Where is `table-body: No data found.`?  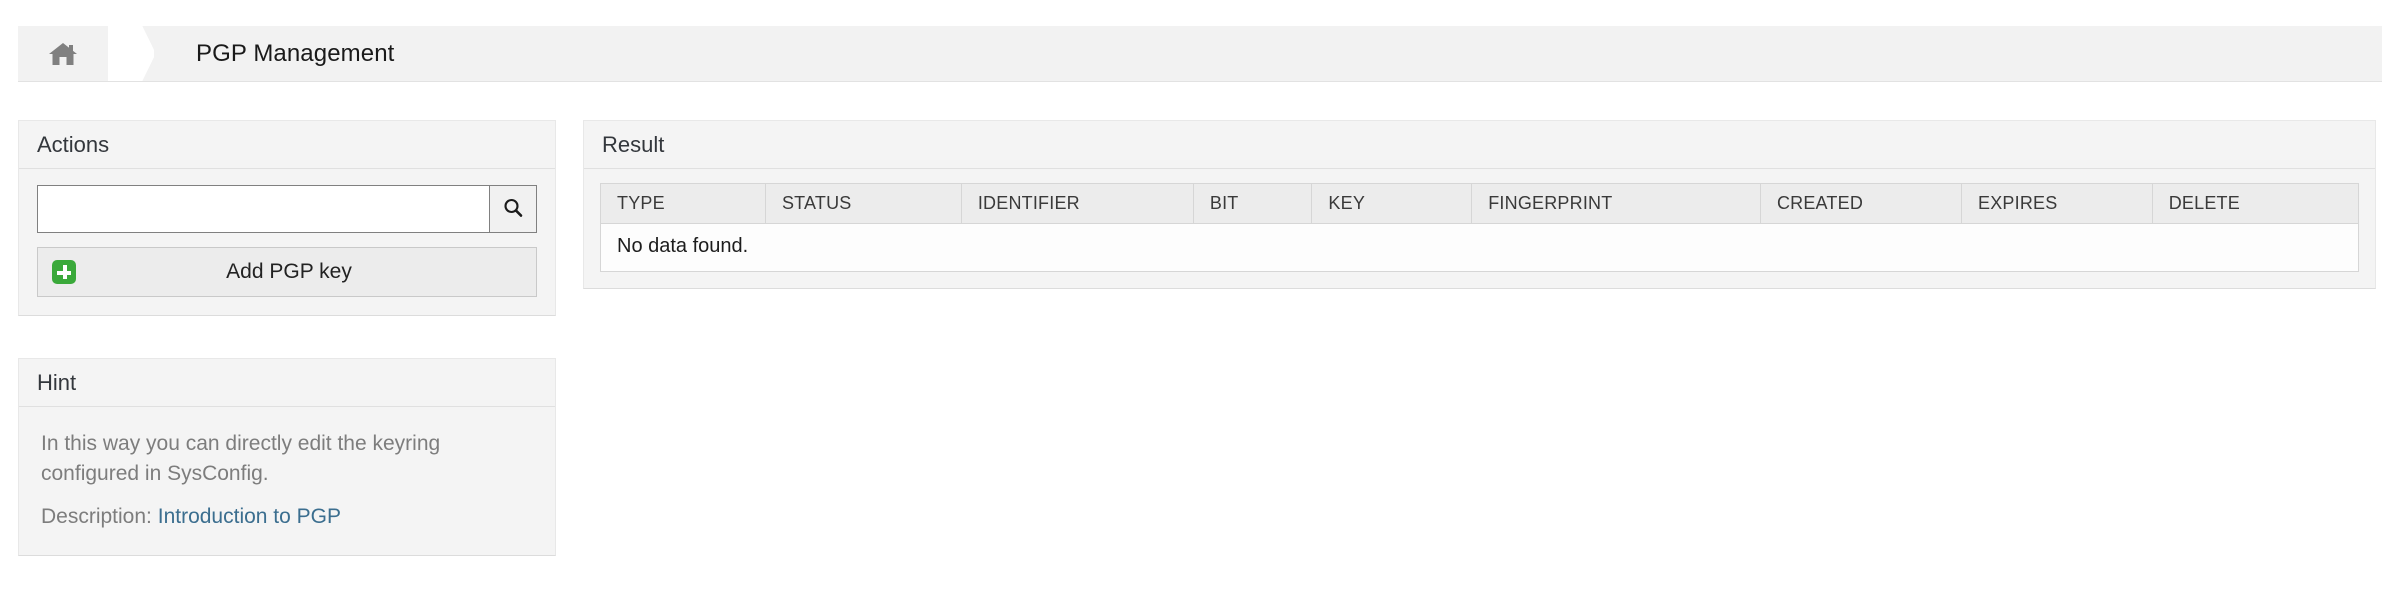
table-body: No data found. is located at coordinates (1479, 247).